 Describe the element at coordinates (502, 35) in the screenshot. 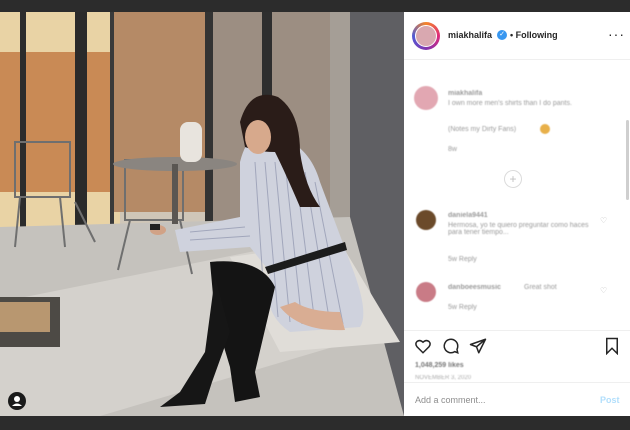

I see `verified-badge-icon: ✓` at that location.